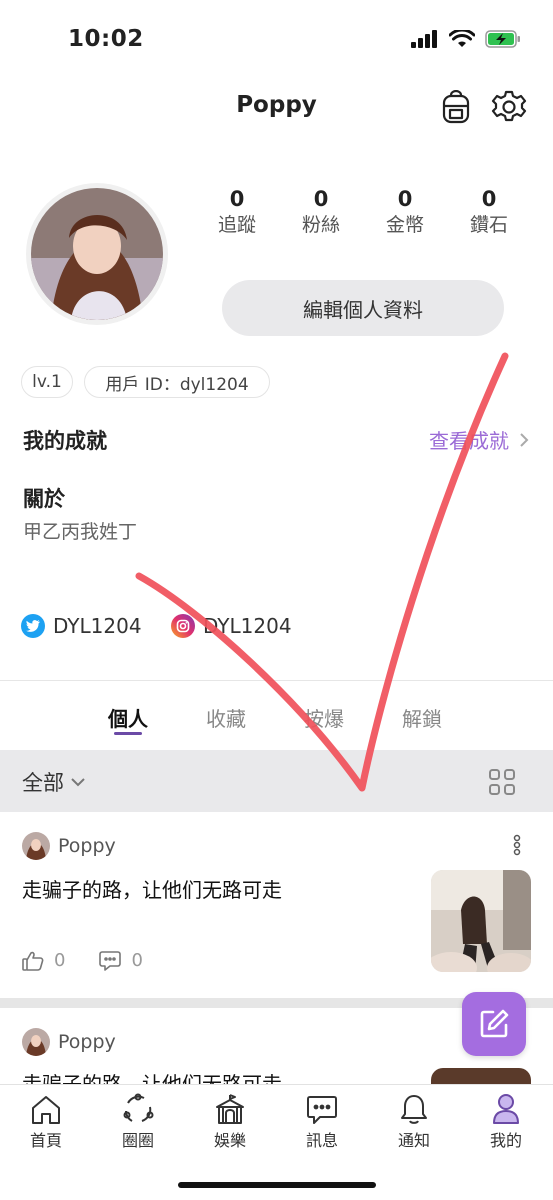 The image size is (553, 1200). Describe the element at coordinates (414, 1109) in the screenshot. I see `bell-icon` at that location.